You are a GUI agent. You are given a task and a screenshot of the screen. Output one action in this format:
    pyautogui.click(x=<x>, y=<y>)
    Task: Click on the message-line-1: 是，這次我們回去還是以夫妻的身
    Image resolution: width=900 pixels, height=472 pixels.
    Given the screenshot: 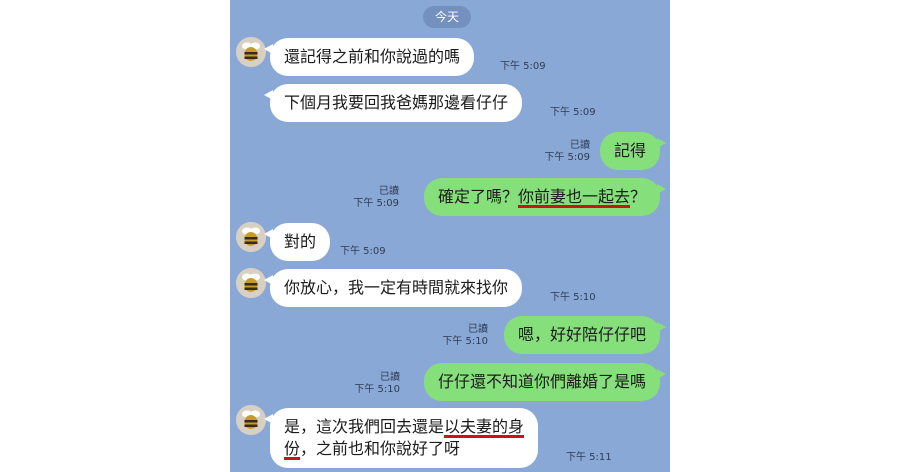 What is the action you would take?
    pyautogui.click(x=404, y=427)
    